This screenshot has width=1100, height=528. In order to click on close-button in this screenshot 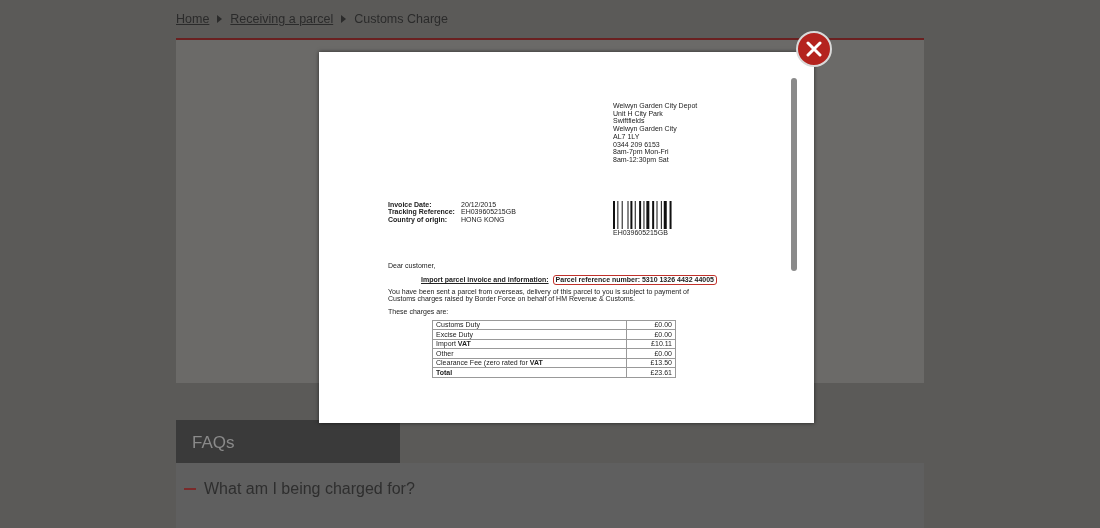, I will do `click(814, 49)`.